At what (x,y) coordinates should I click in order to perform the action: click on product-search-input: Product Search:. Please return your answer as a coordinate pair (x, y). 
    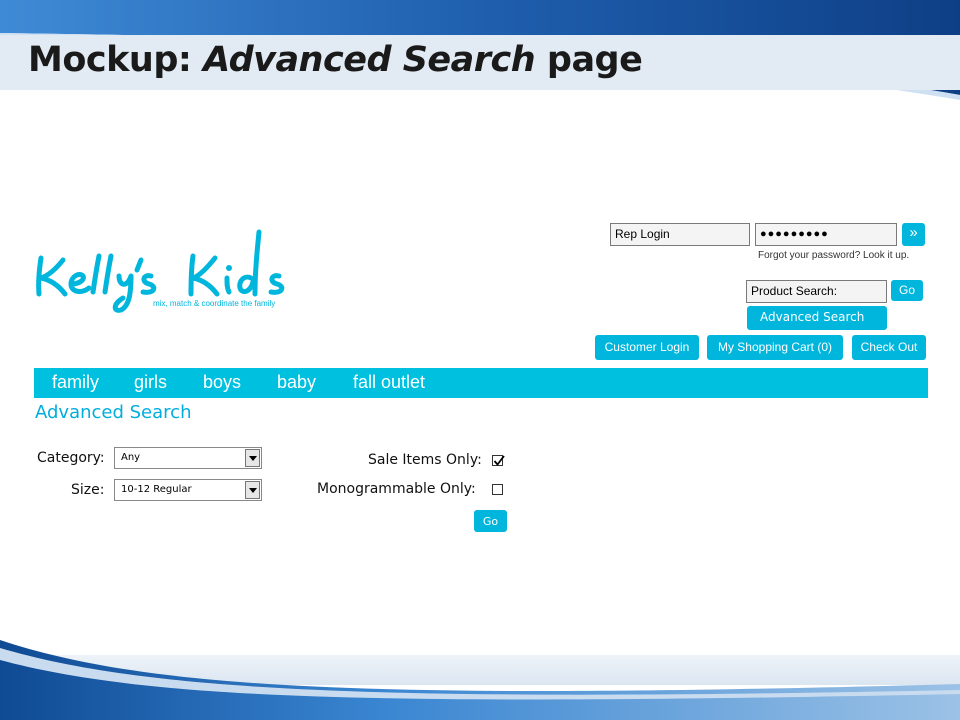
    Looking at the image, I should click on (816, 291).